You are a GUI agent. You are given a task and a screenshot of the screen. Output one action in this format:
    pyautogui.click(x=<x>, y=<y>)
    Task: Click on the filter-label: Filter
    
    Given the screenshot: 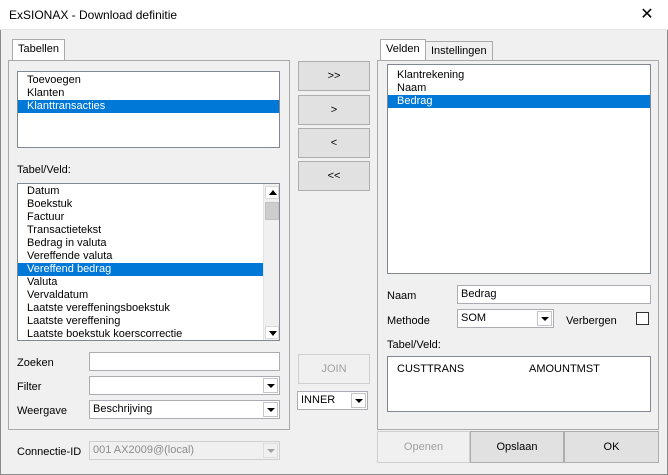 What is the action you would take?
    pyautogui.click(x=29, y=387)
    